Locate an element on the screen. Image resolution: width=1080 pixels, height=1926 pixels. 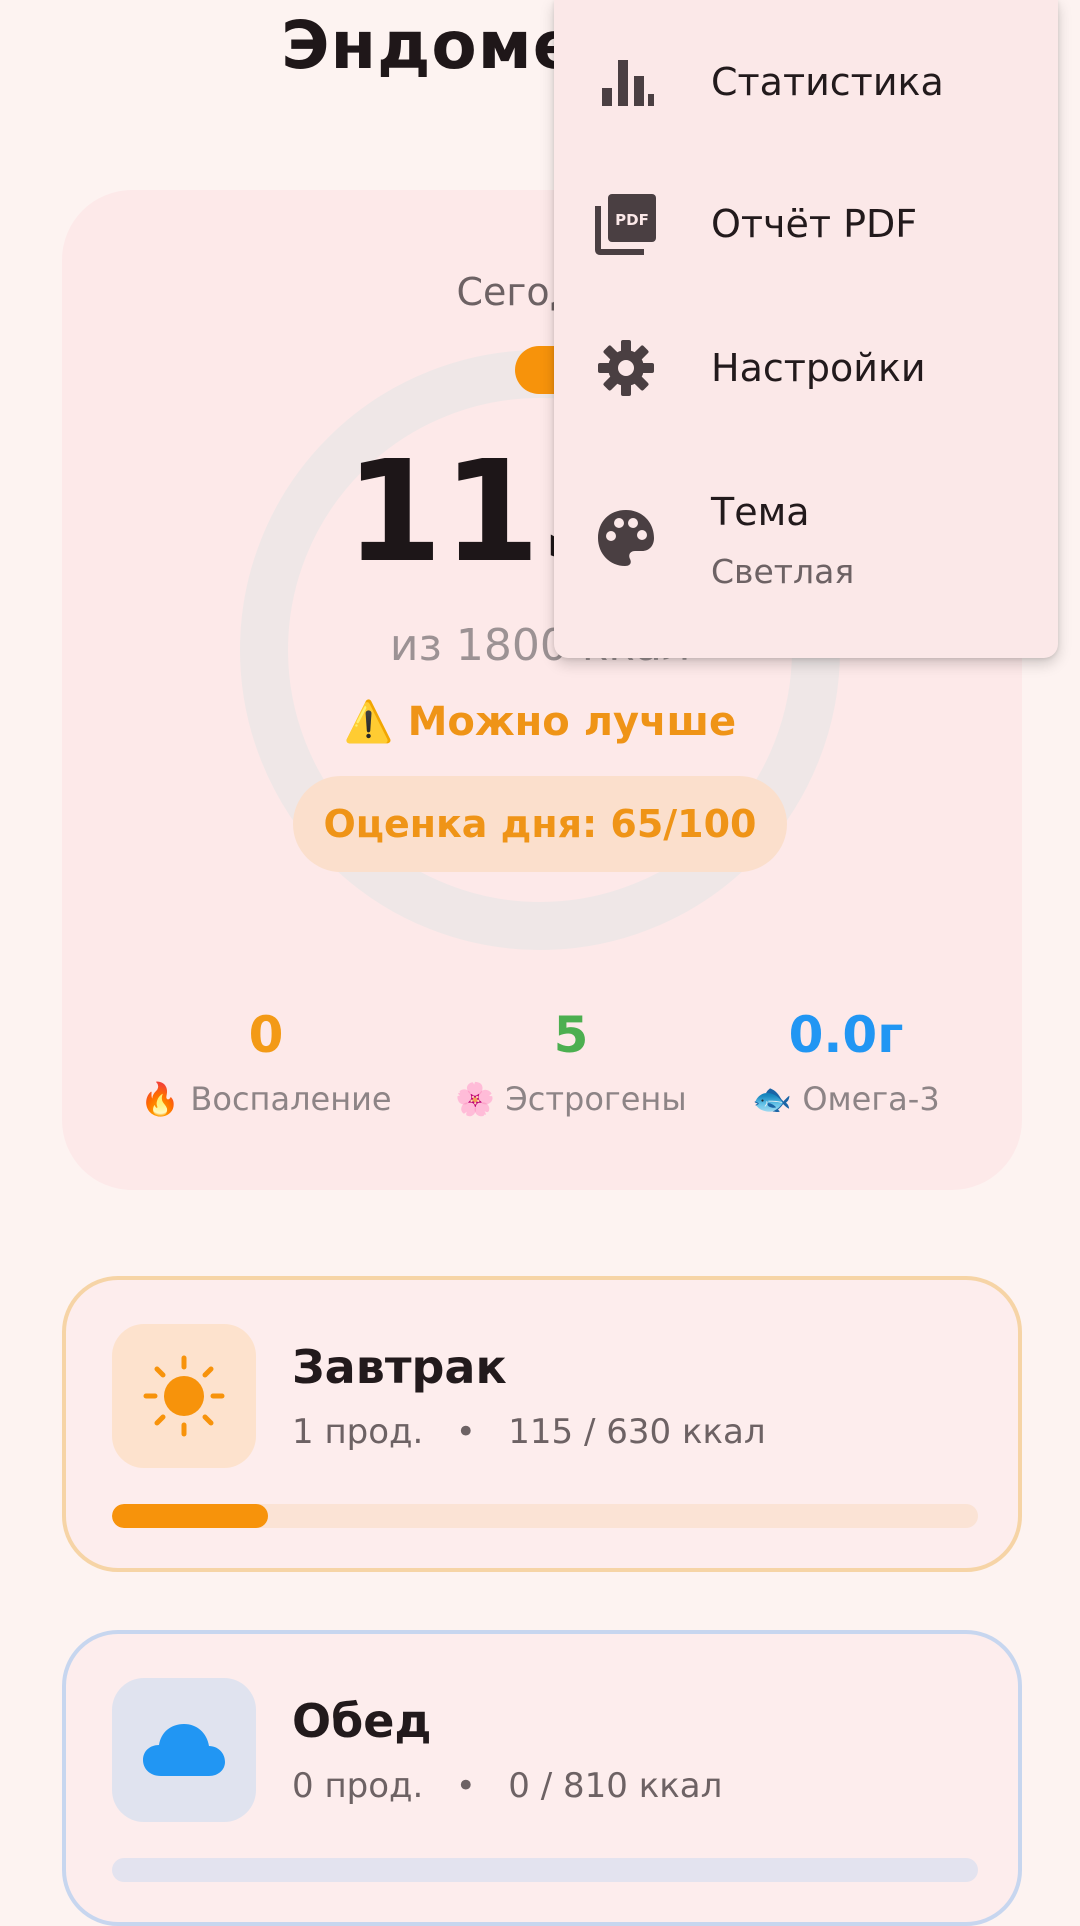
menu-item-pdf-report: PDF Отчёт PDF is located at coordinates (806, 226).